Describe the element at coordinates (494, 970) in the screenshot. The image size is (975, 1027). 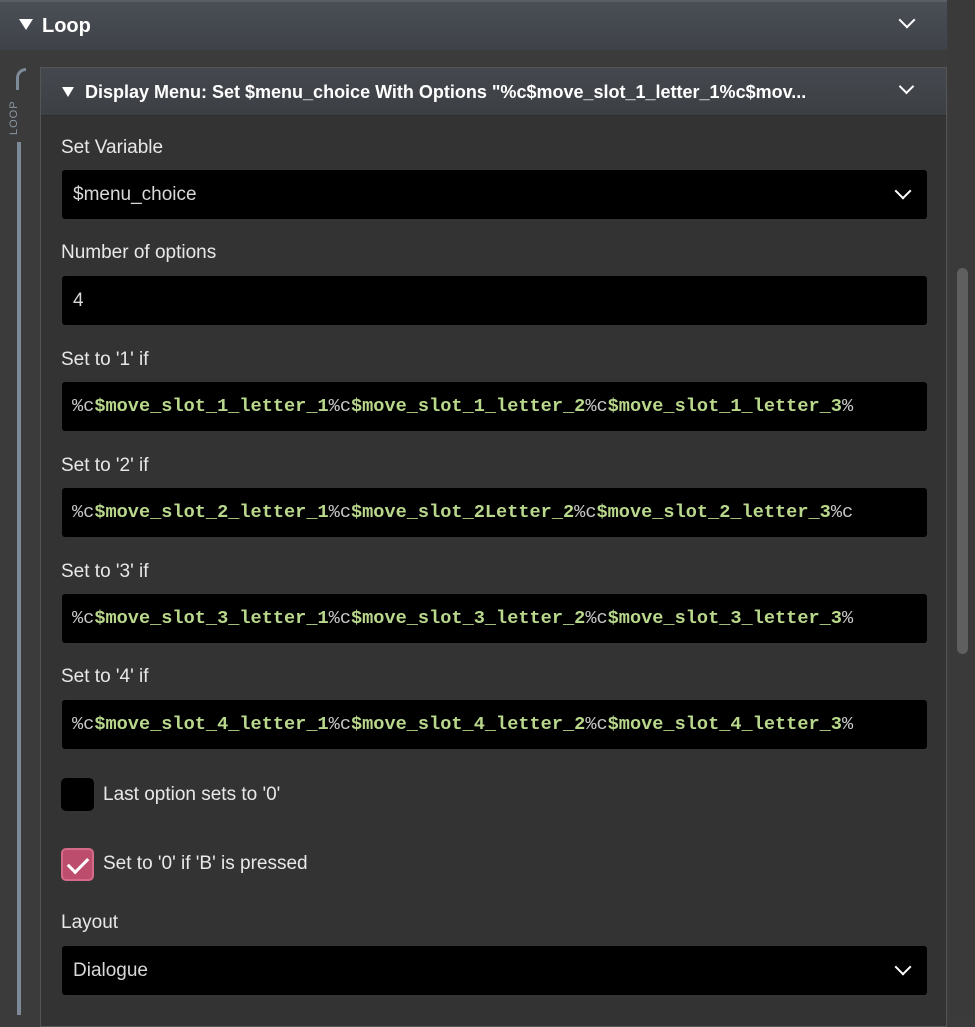
I see `layout-select: Dialogue` at that location.